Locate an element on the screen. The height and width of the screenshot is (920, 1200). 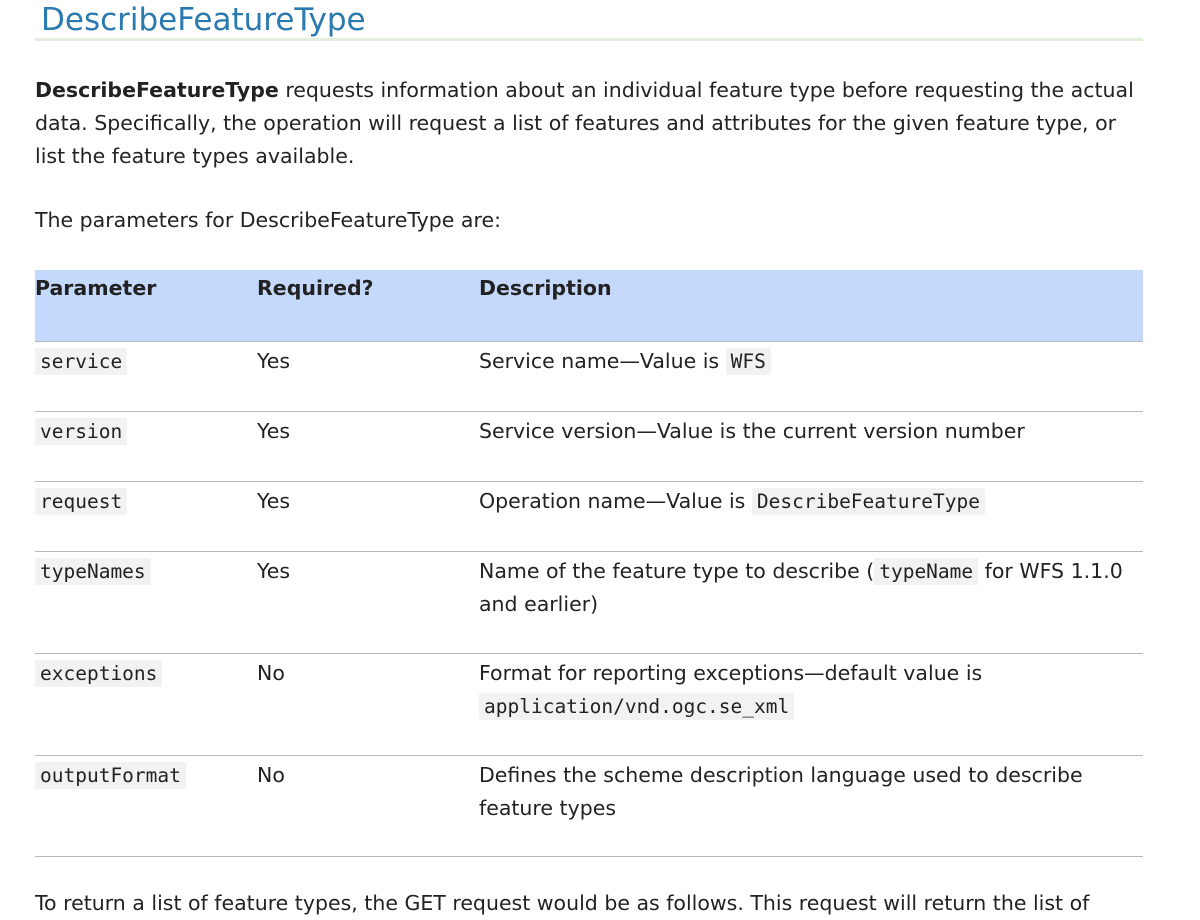
param-cell: exceptions is located at coordinates (146, 704).